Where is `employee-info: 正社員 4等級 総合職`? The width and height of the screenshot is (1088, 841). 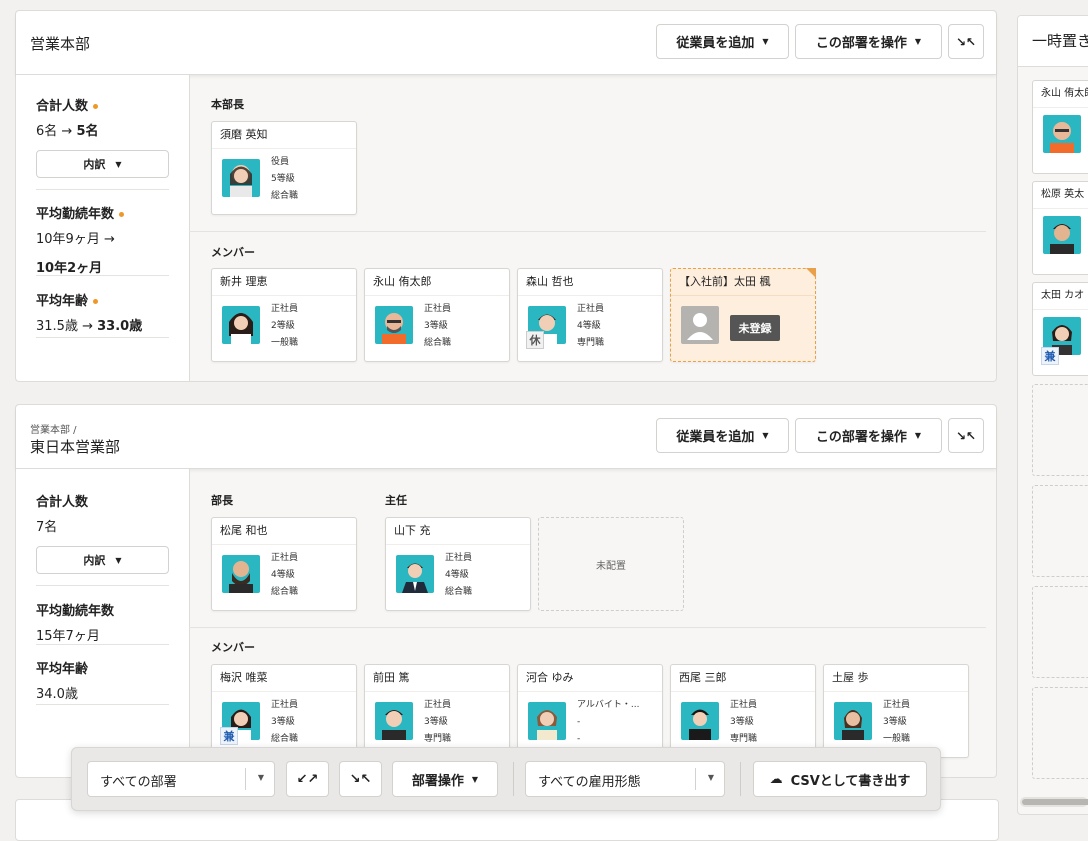
employee-info: 正社員 4等級 総合職 is located at coordinates (458, 575).